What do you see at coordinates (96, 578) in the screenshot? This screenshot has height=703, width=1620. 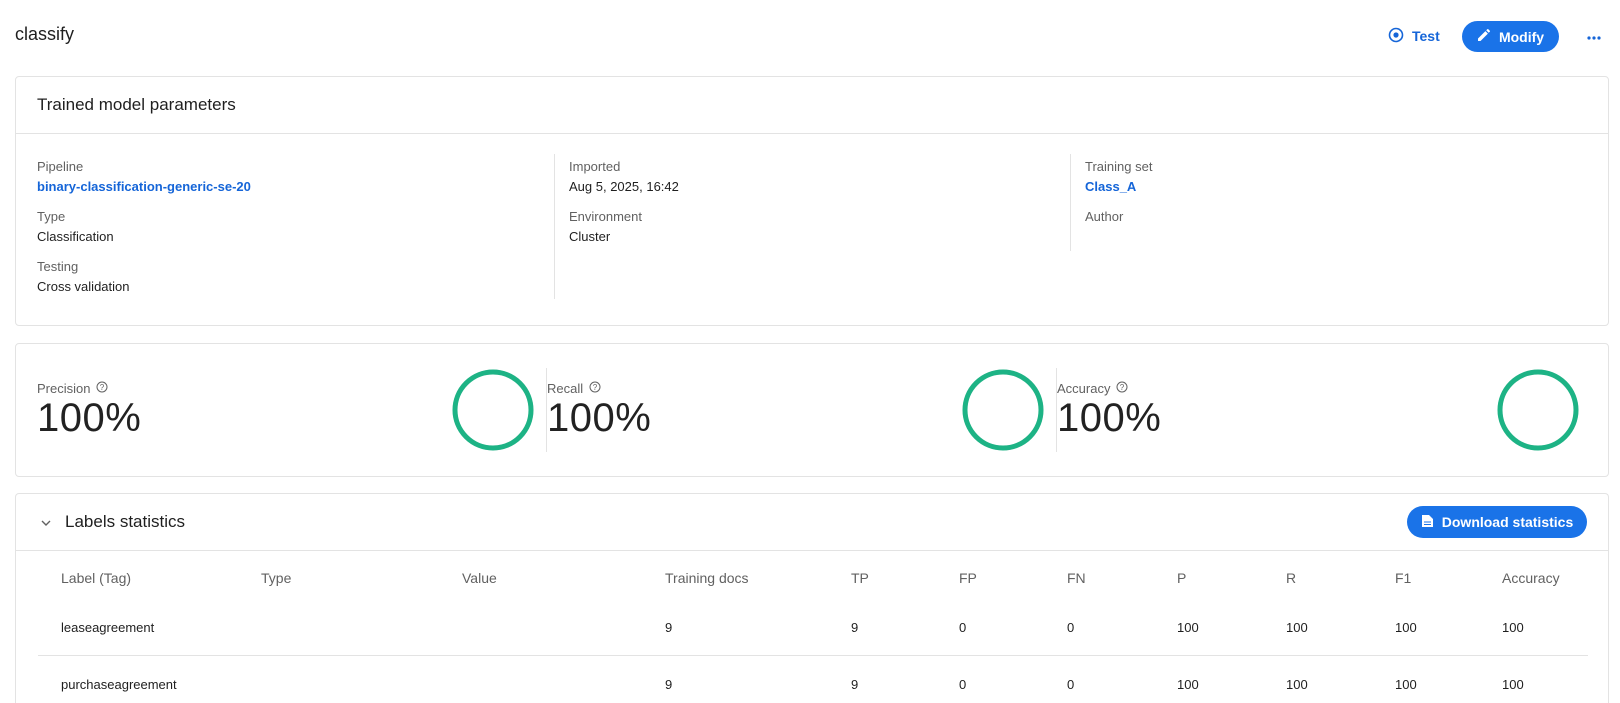 I see `column-header: Label (Tag)` at bounding box center [96, 578].